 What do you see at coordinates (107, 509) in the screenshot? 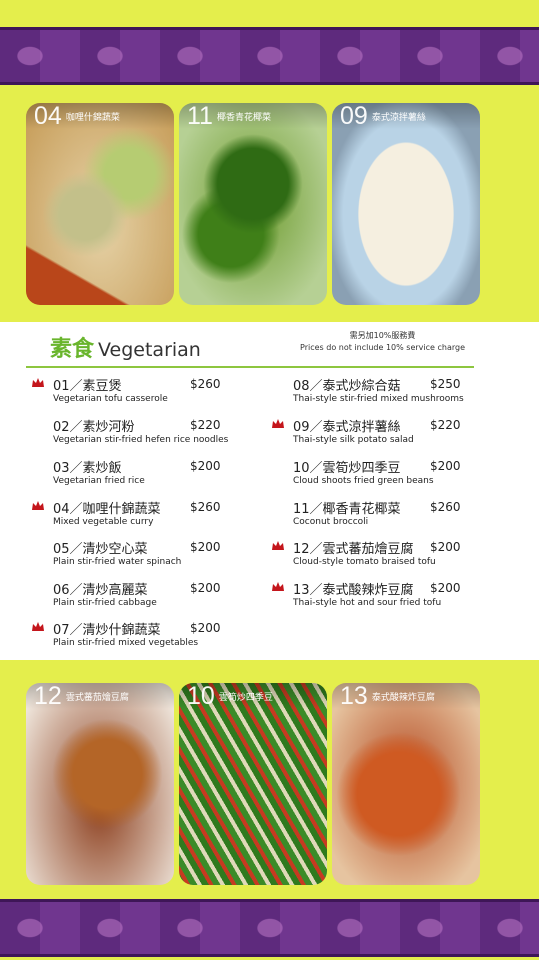
I see `menu-item-name: 04／咖哩什錦蔬菜` at bounding box center [107, 509].